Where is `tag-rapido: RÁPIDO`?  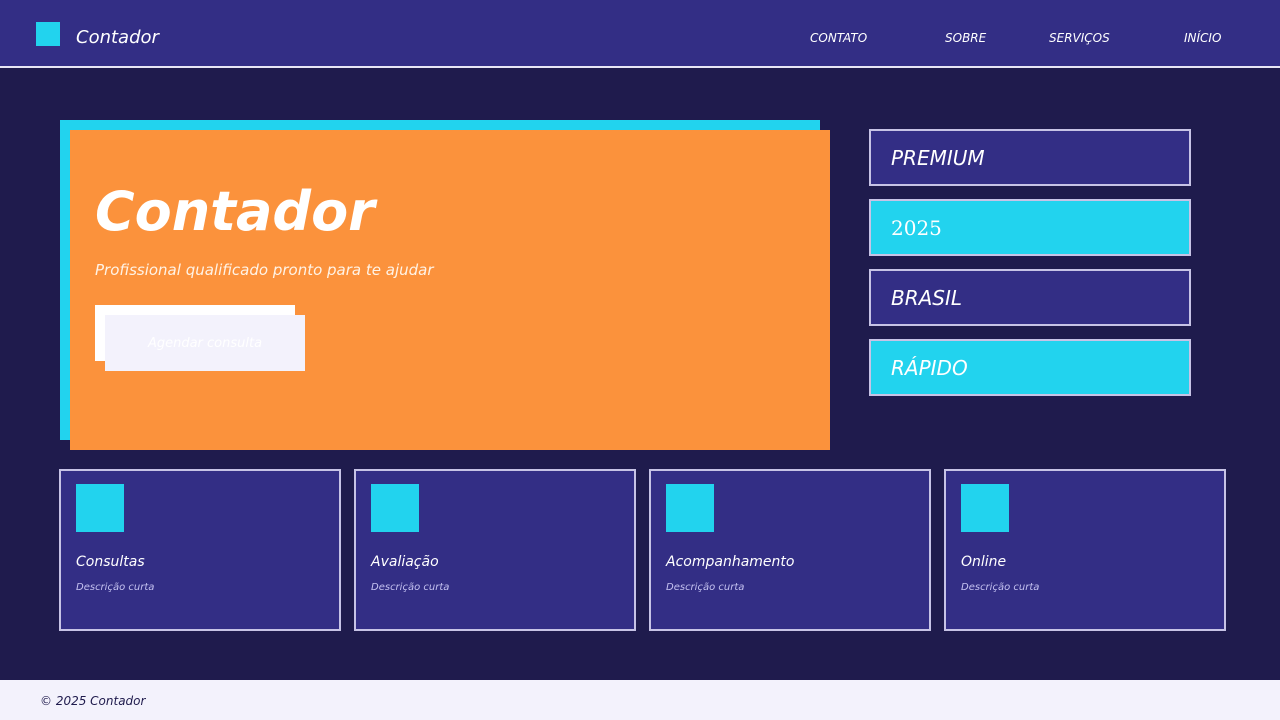 tag-rapido: RÁPIDO is located at coordinates (1030, 367).